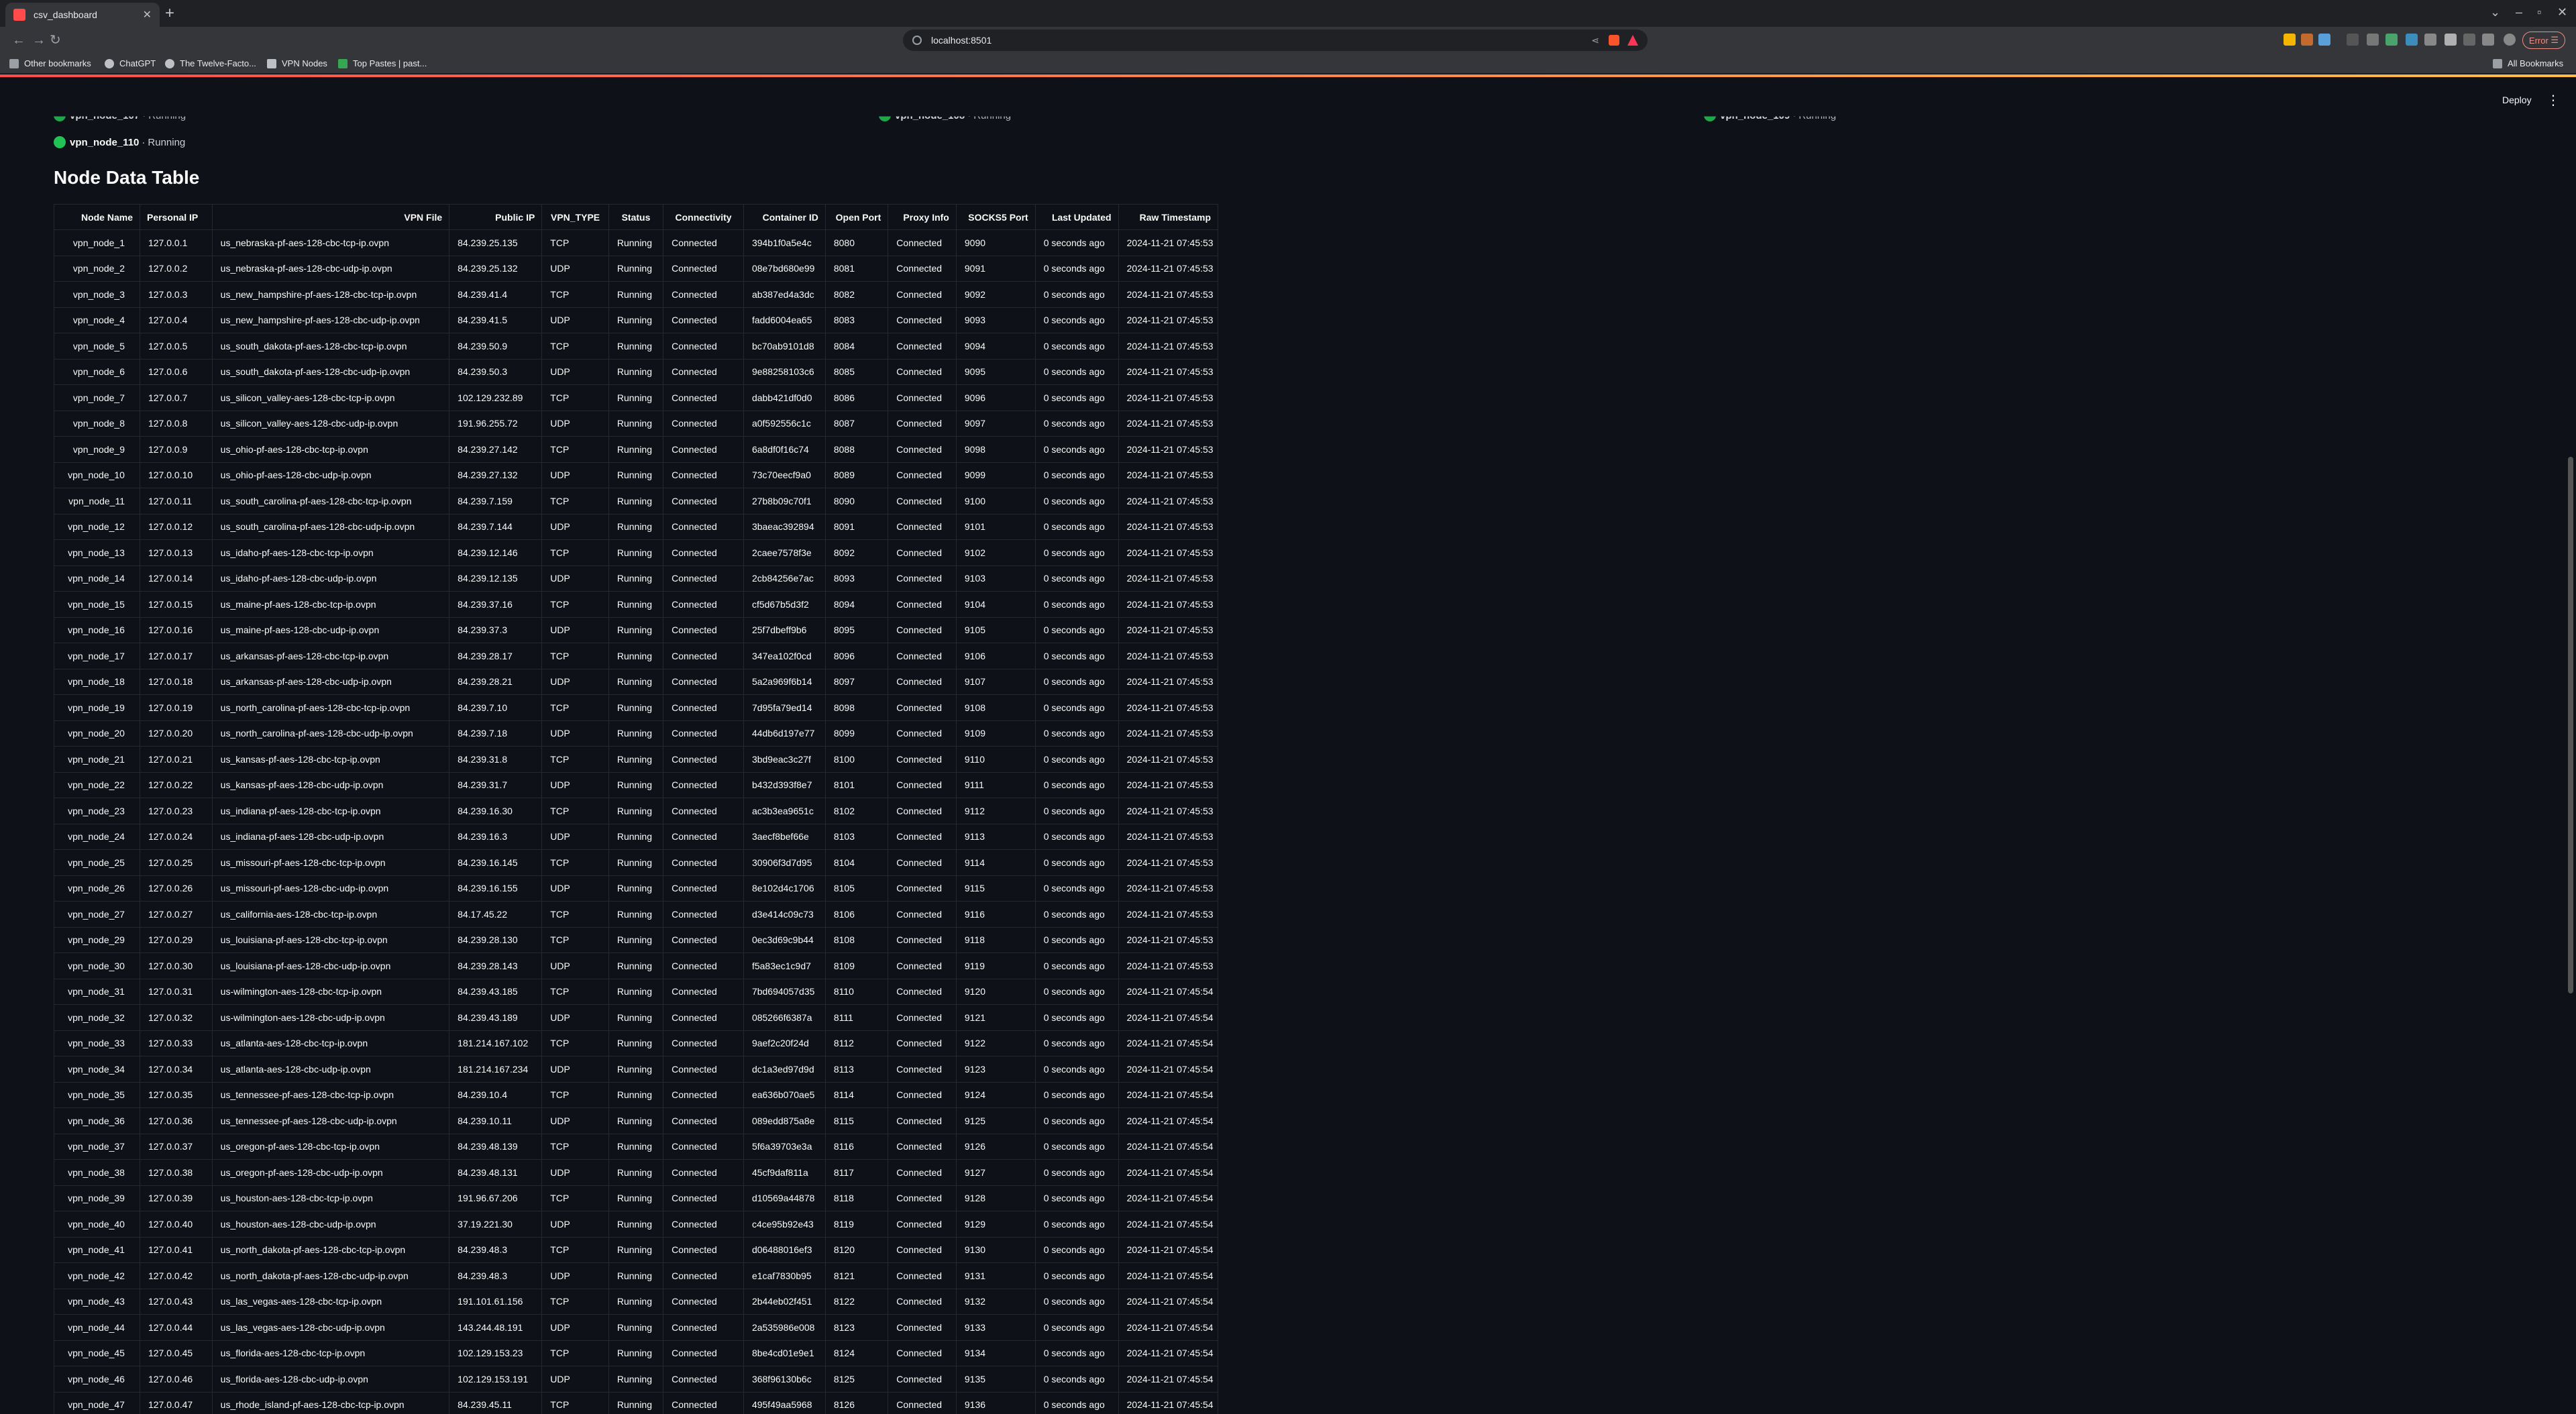 The image size is (2576, 1414). What do you see at coordinates (97, 862) in the screenshot?
I see `table-cell: vpn_node_25` at bounding box center [97, 862].